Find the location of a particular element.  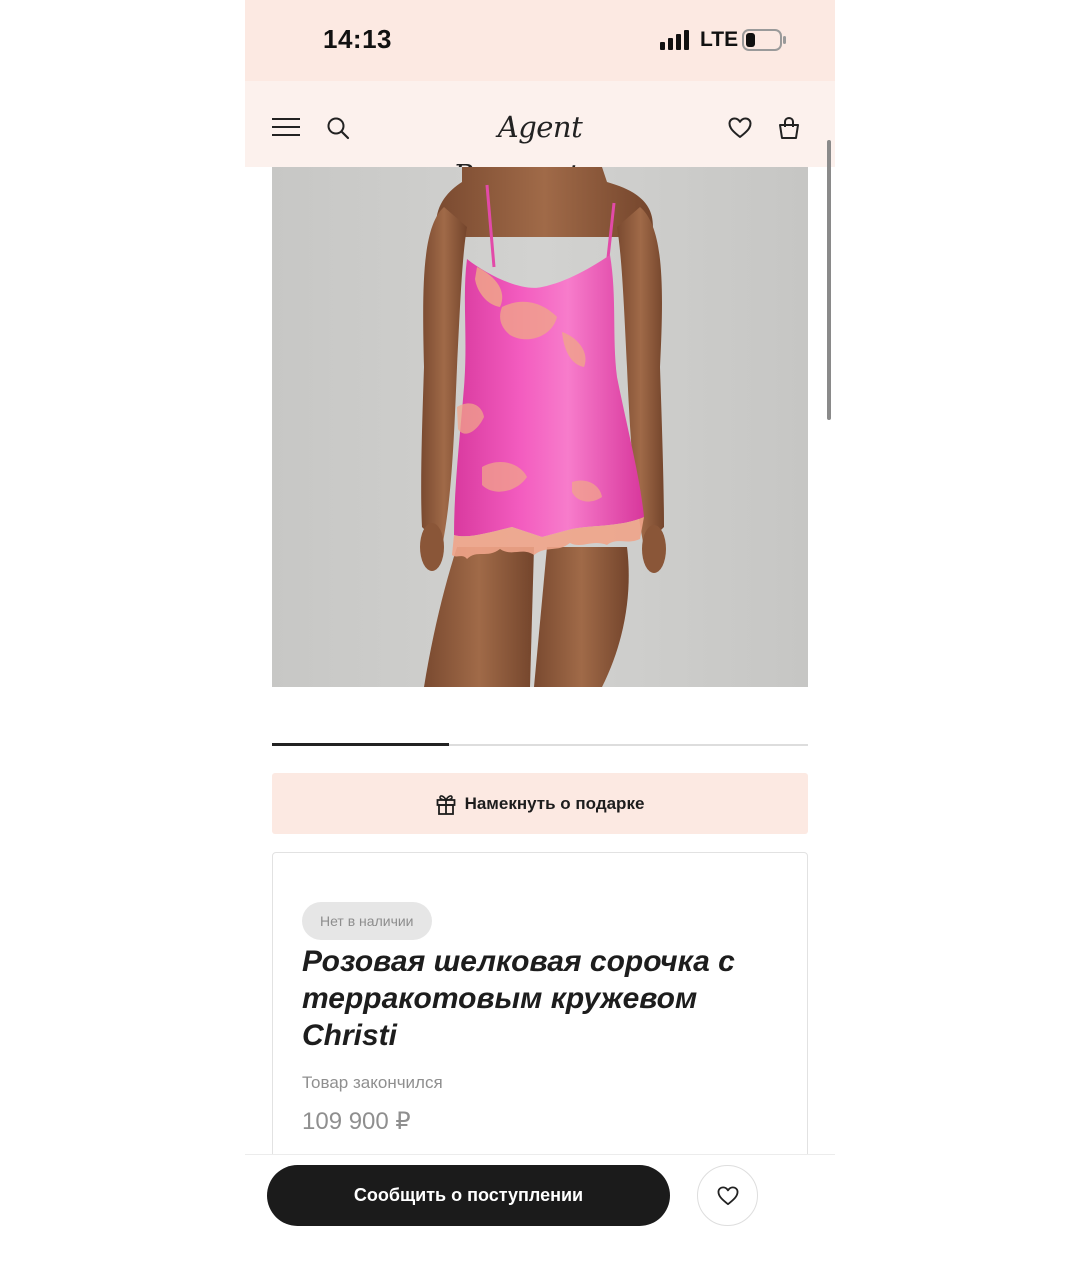

gallery-progress-track is located at coordinates (540, 744).